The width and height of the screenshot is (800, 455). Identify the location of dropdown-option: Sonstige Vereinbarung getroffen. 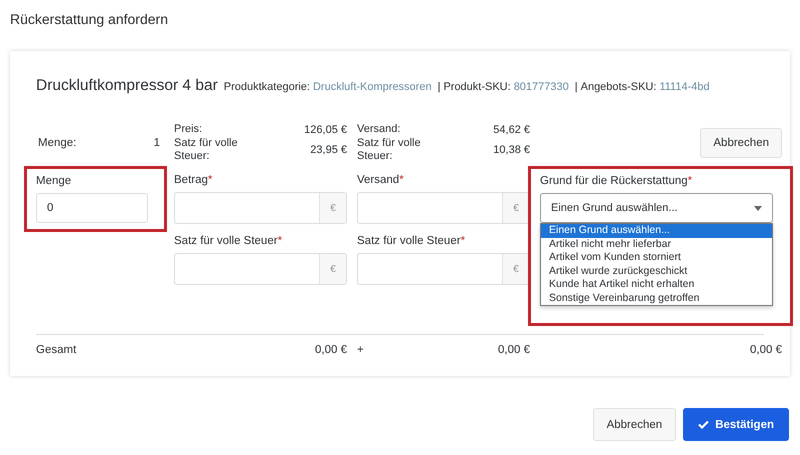
(656, 298).